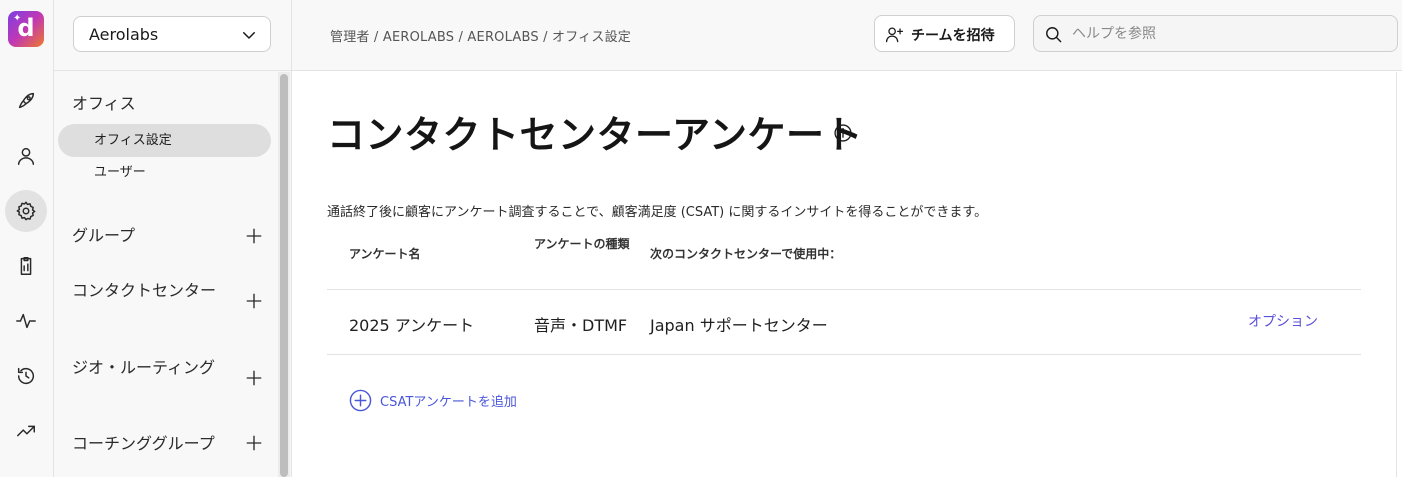  I want to click on rail-item-clipboard, so click(26, 266).